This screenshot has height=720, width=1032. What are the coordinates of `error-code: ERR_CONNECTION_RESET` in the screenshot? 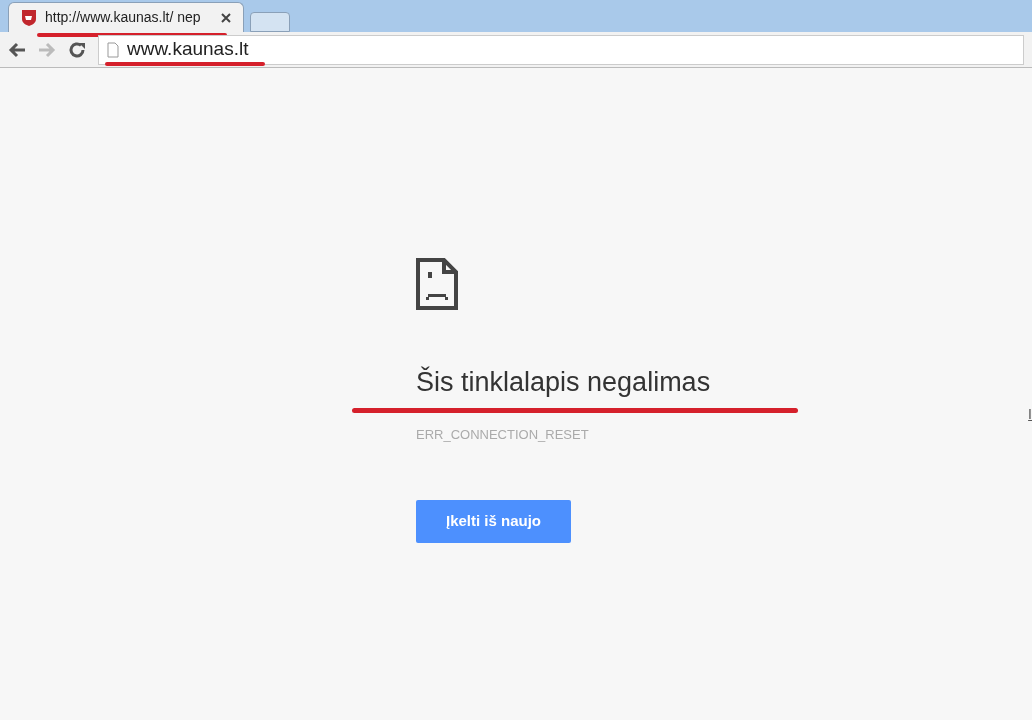 It's located at (502, 434).